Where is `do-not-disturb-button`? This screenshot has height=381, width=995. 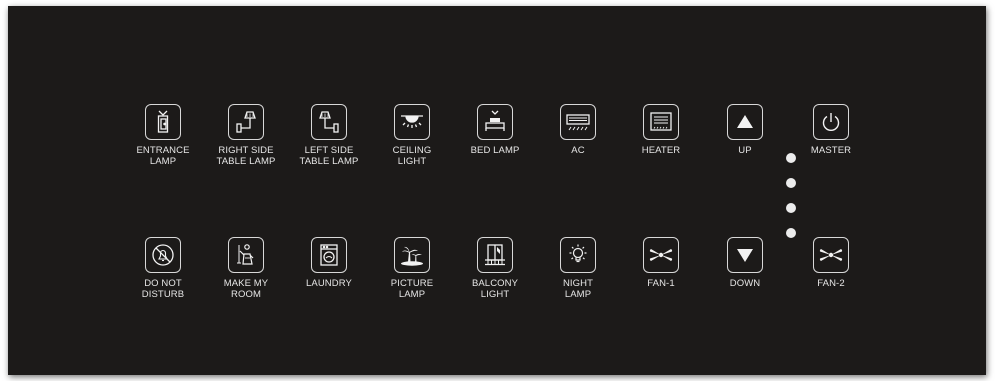
do-not-disturb-button is located at coordinates (163, 255).